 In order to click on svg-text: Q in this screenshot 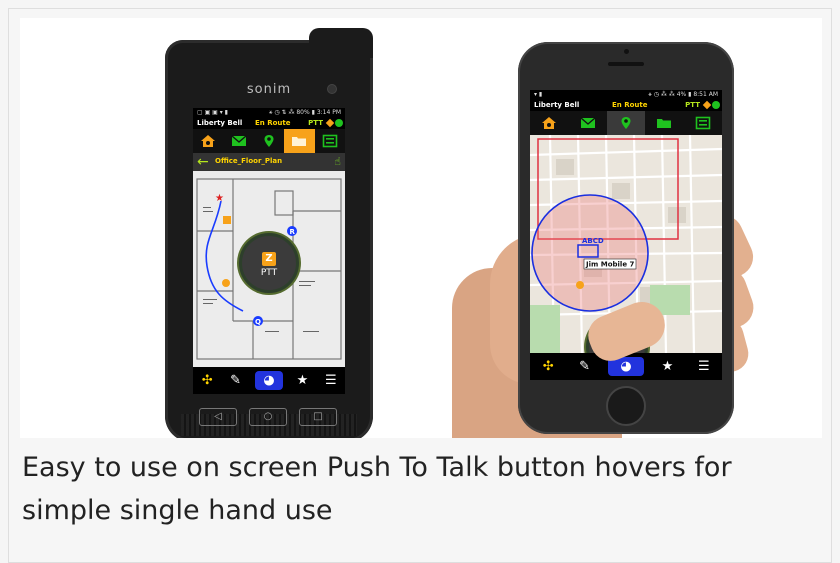, I will do `click(258, 322)`.